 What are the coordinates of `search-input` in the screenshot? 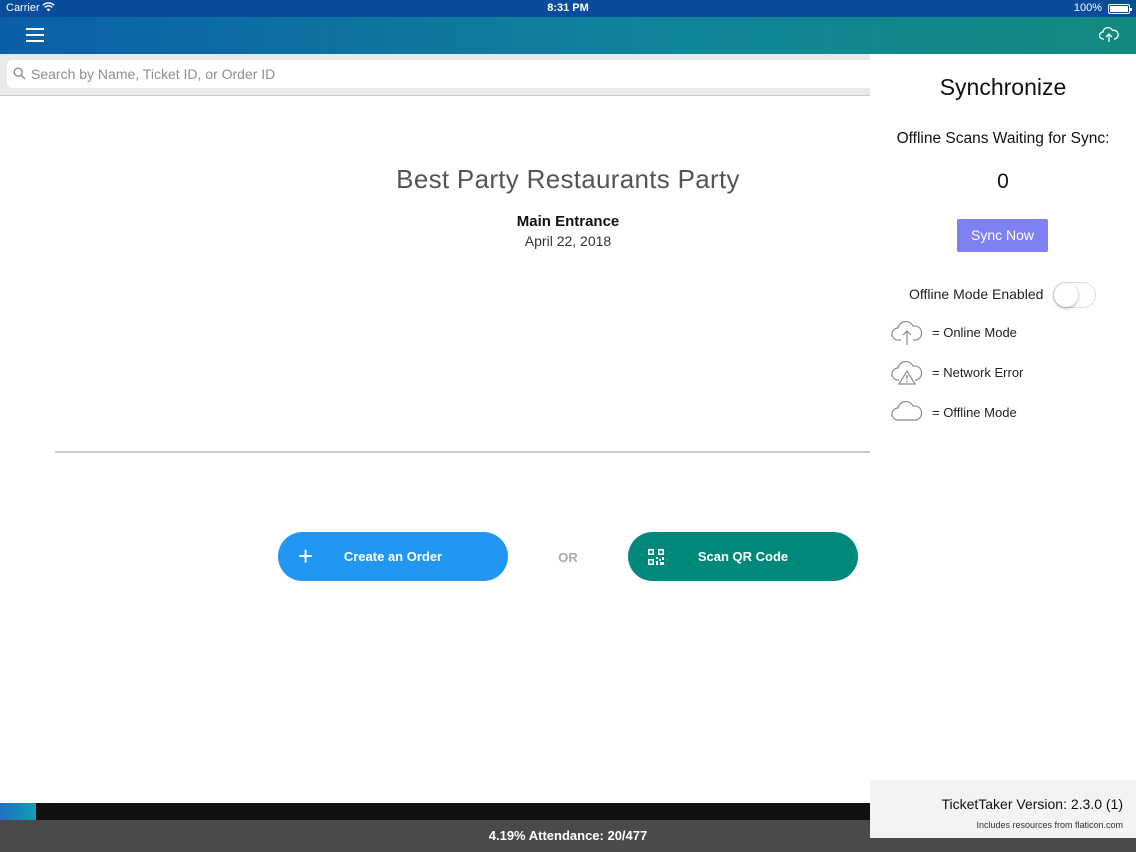 It's located at (441, 74).